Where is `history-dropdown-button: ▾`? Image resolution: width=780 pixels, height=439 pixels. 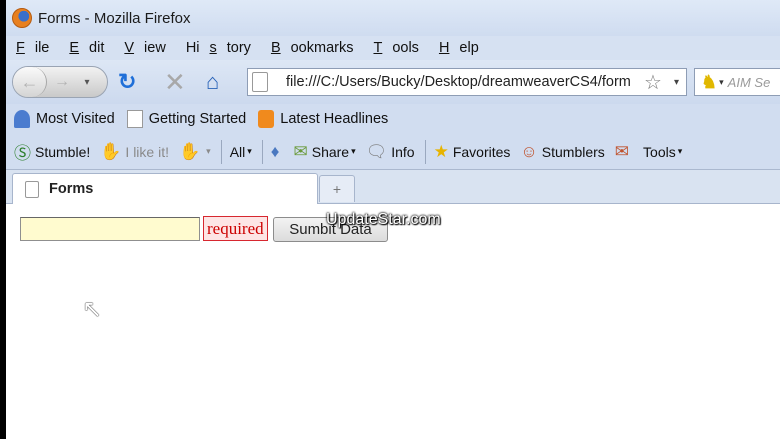
history-dropdown-button: ▾ is located at coordinates (87, 82).